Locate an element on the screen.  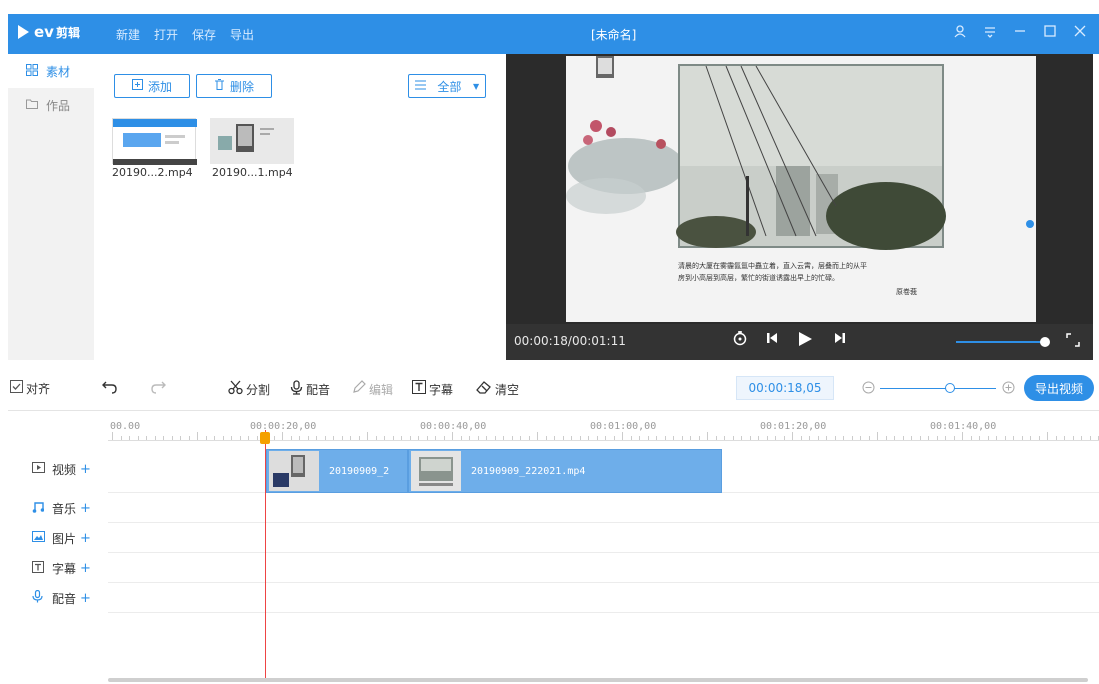
zoom-knob is located at coordinates (950, 388).